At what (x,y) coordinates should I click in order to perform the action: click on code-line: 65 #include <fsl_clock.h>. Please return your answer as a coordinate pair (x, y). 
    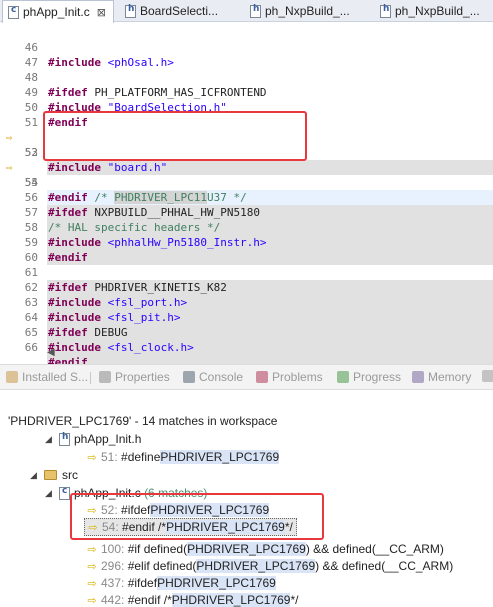
    Looking at the image, I should click on (246, 332).